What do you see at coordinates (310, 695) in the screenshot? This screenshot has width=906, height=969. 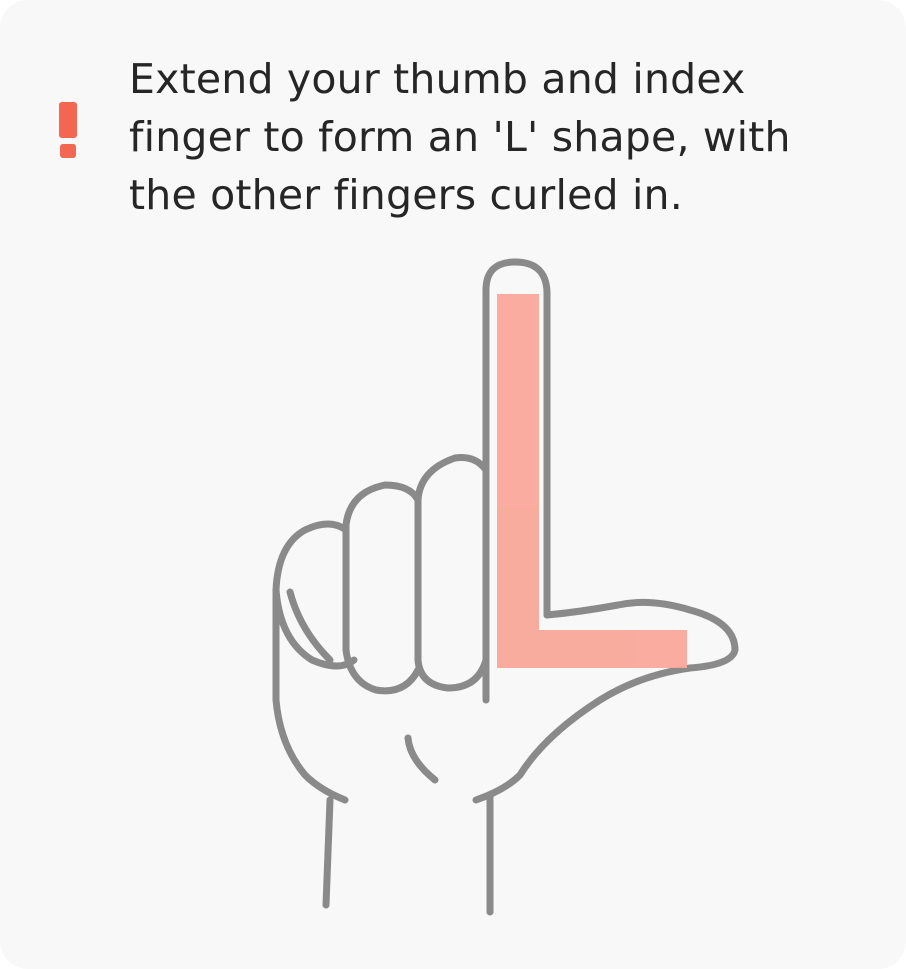 I see `palm-left-outline` at bounding box center [310, 695].